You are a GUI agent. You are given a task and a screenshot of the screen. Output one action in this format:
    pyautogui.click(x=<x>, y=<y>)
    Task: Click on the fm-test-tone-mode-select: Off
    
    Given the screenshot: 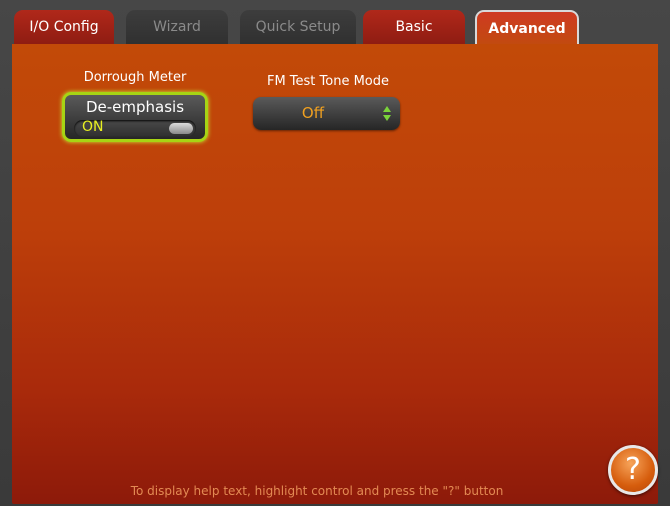 What is the action you would take?
    pyautogui.click(x=326, y=113)
    